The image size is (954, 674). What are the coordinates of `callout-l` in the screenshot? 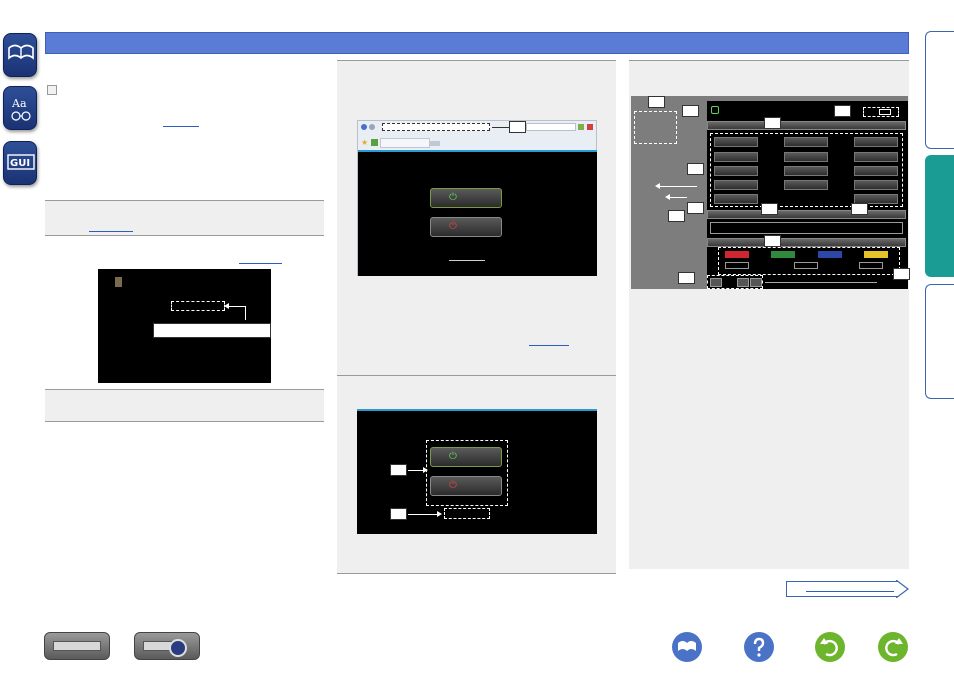 It's located at (686, 278).